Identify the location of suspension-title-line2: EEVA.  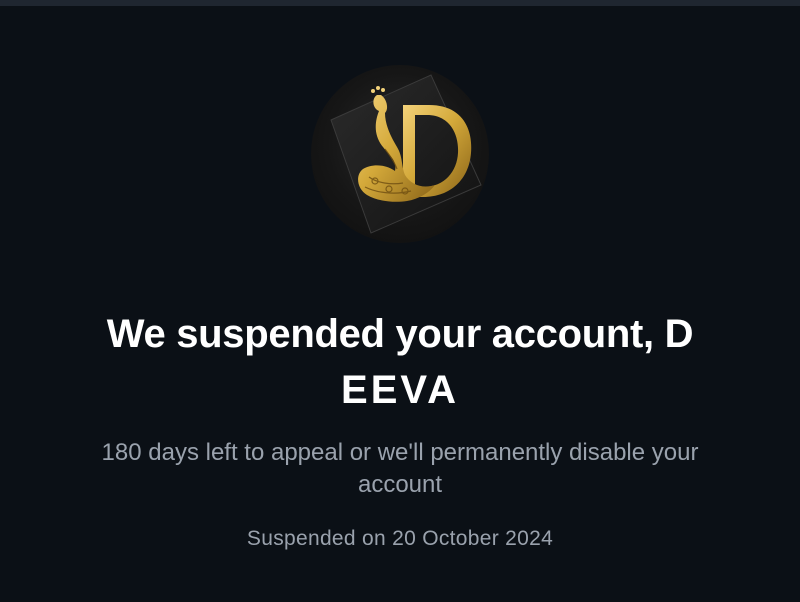
(400, 390).